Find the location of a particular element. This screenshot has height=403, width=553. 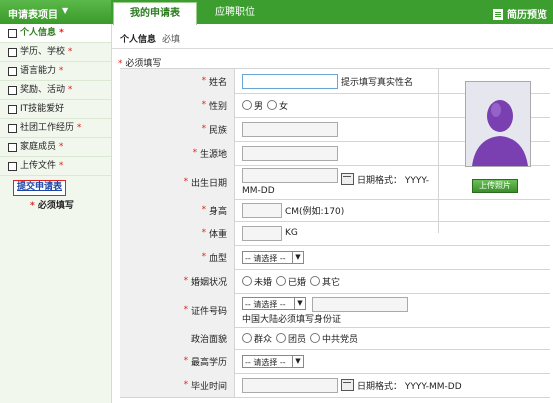

sidebar-item-awards: 奖励、活动 * is located at coordinates (55, 90).